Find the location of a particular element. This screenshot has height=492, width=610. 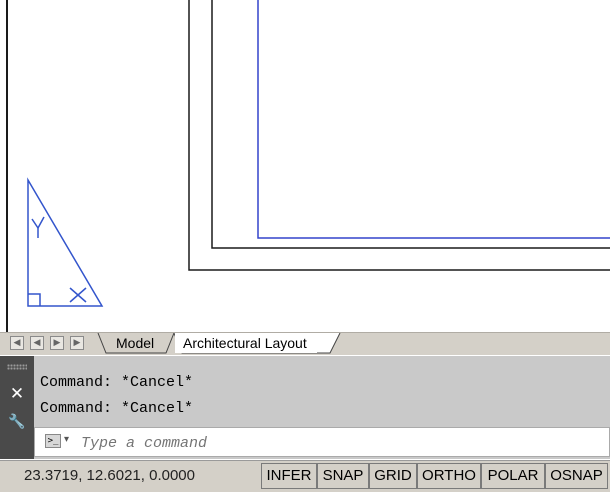

osnap-toggle: OSNAP is located at coordinates (576, 476).